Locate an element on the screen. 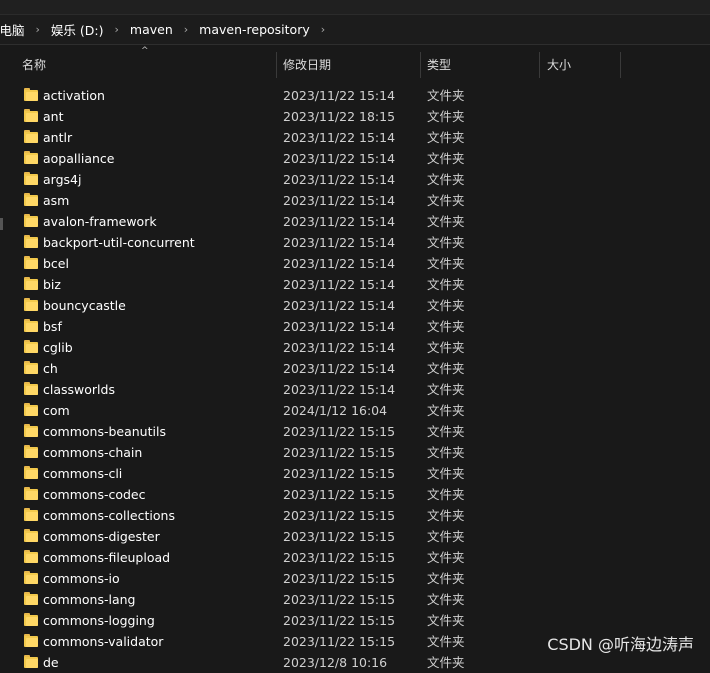 Image resolution: width=710 pixels, height=673 pixels. table-row: commons-chain 2023/11/22 15:15 文件夹 is located at coordinates (355, 452).